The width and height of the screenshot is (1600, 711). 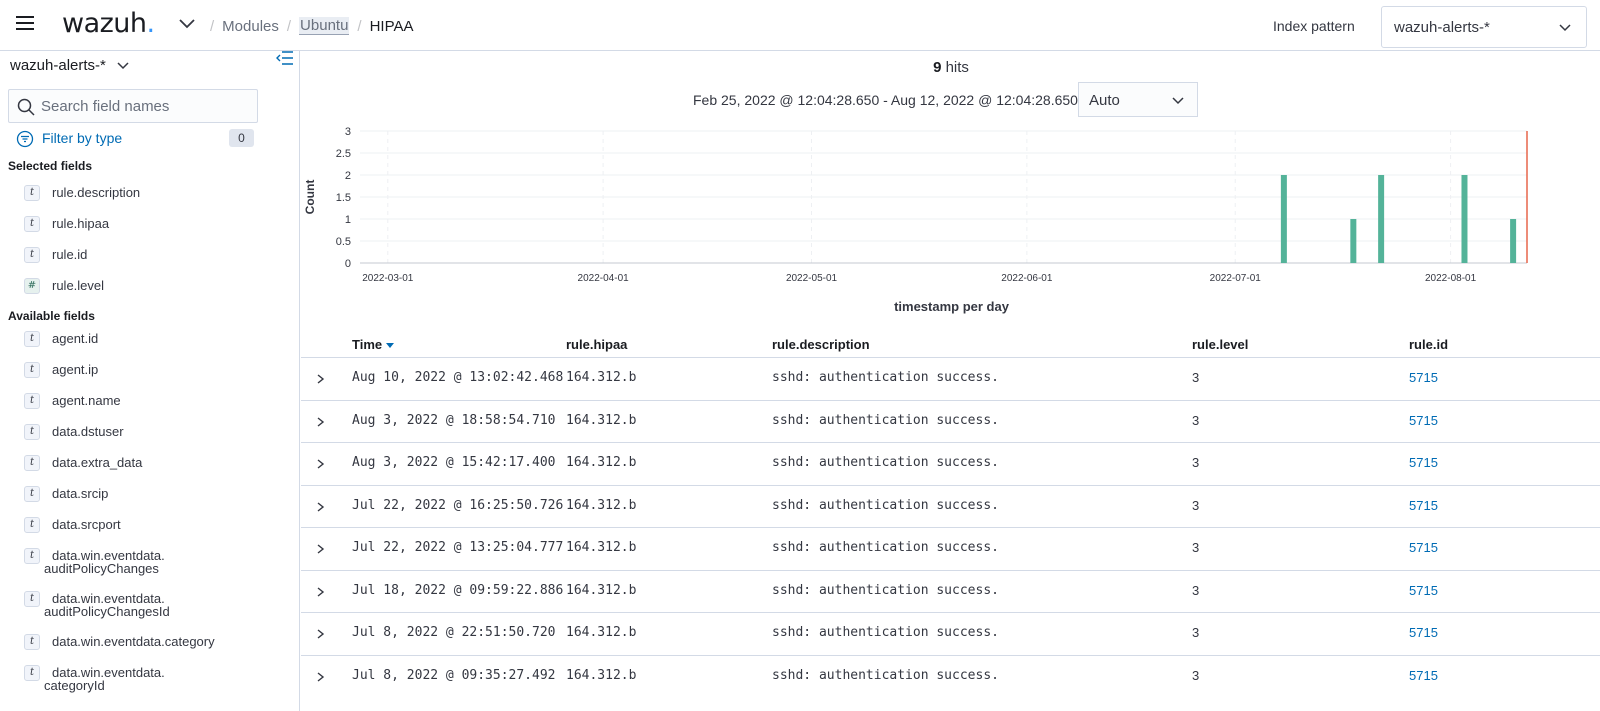 I want to click on hits-label: hits, so click(x=957, y=67).